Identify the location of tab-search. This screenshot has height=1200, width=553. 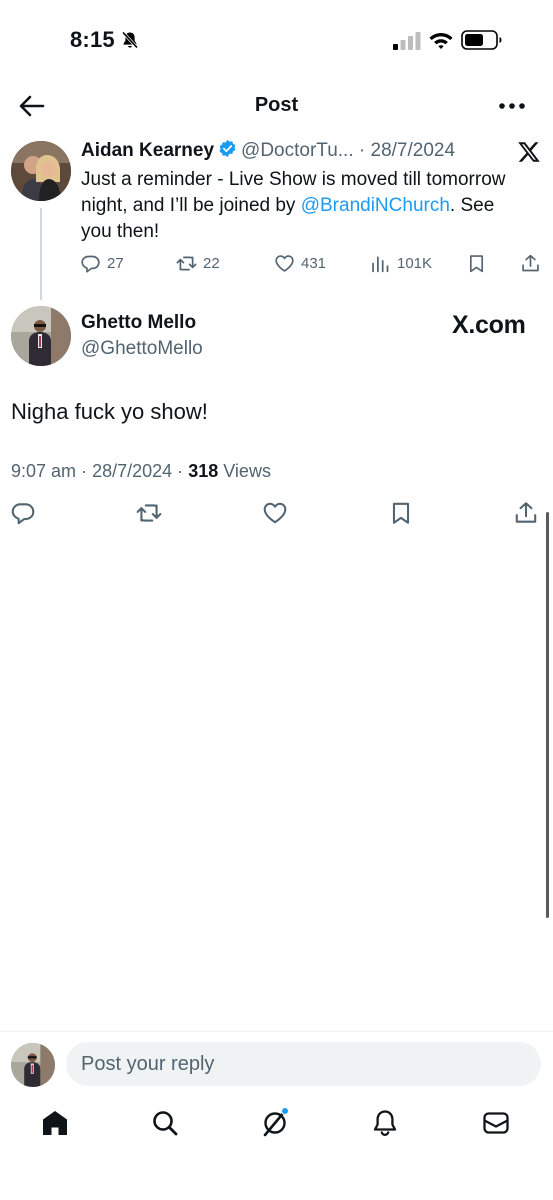
(167, 1125).